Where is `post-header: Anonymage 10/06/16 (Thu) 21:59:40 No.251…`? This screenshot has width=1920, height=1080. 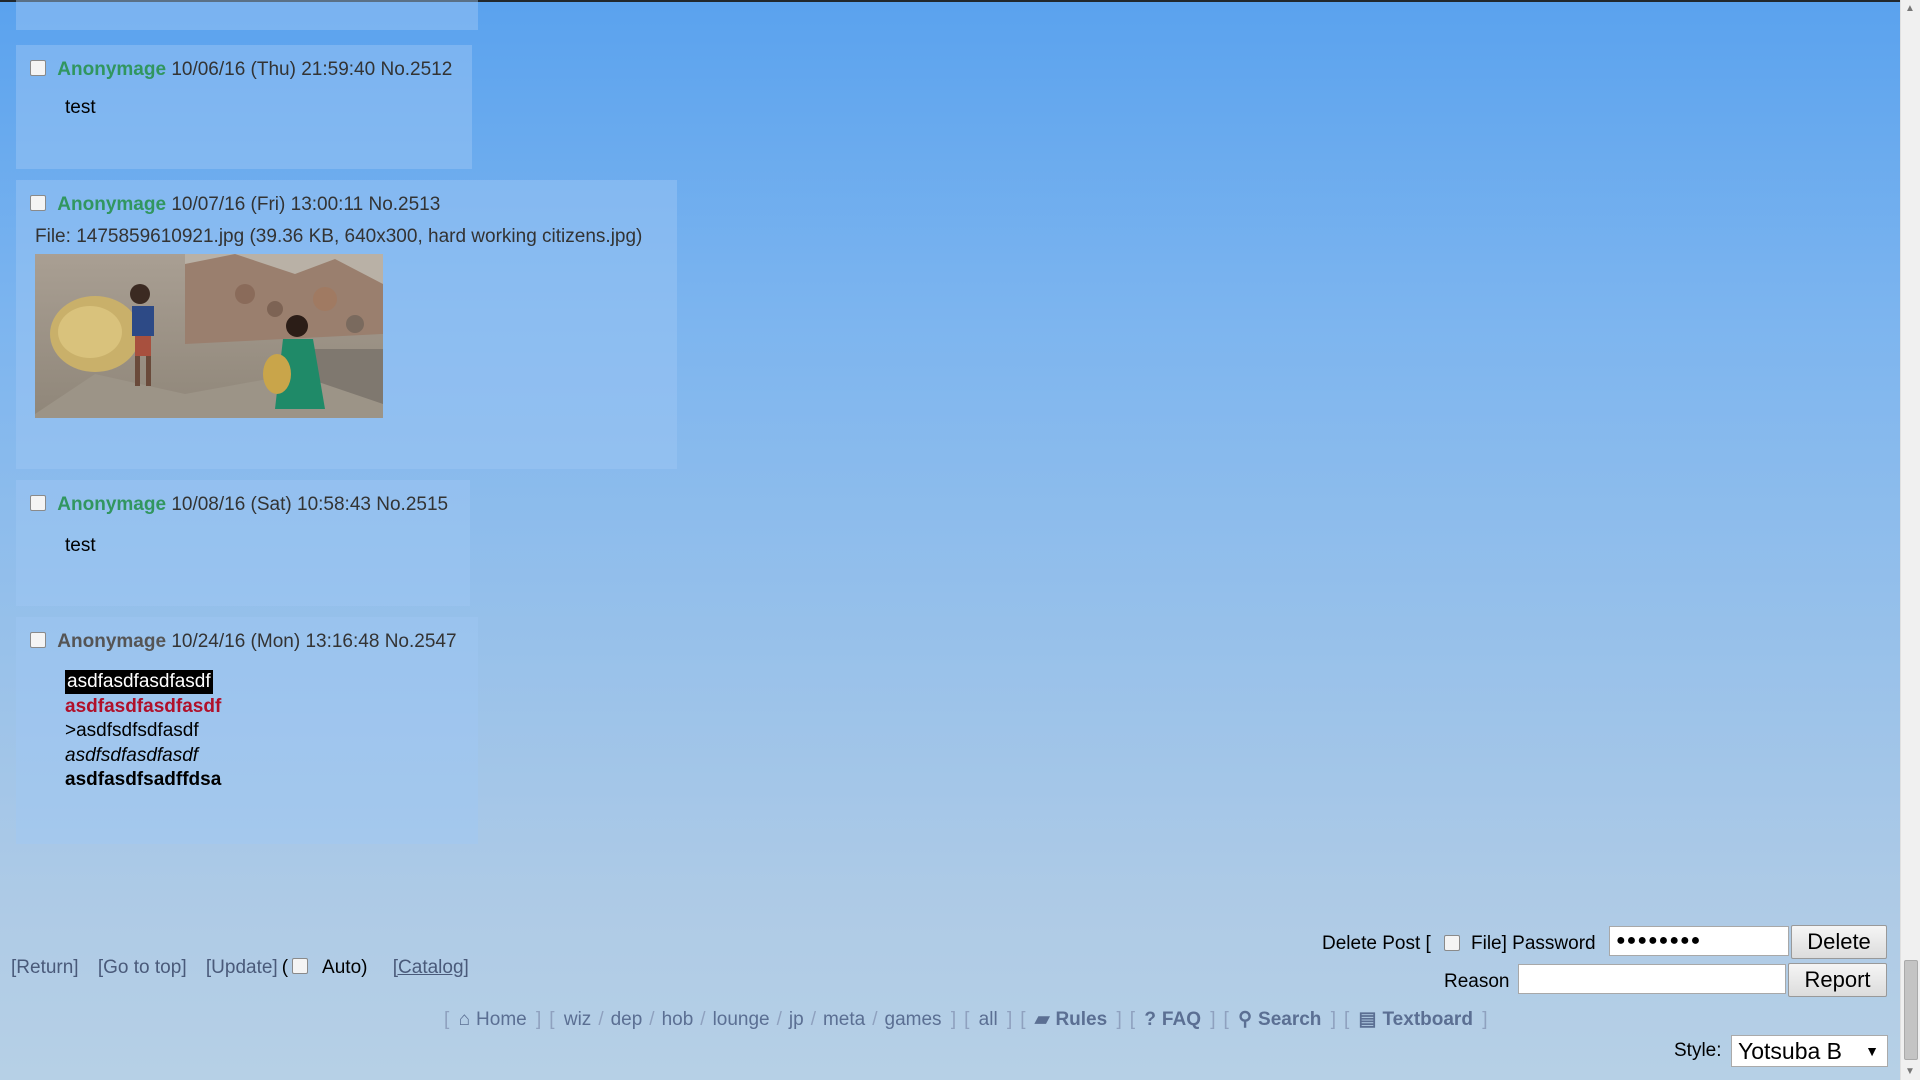 post-header: Anonymage 10/06/16 (Thu) 21:59:40 No.251… is located at coordinates (241, 70).